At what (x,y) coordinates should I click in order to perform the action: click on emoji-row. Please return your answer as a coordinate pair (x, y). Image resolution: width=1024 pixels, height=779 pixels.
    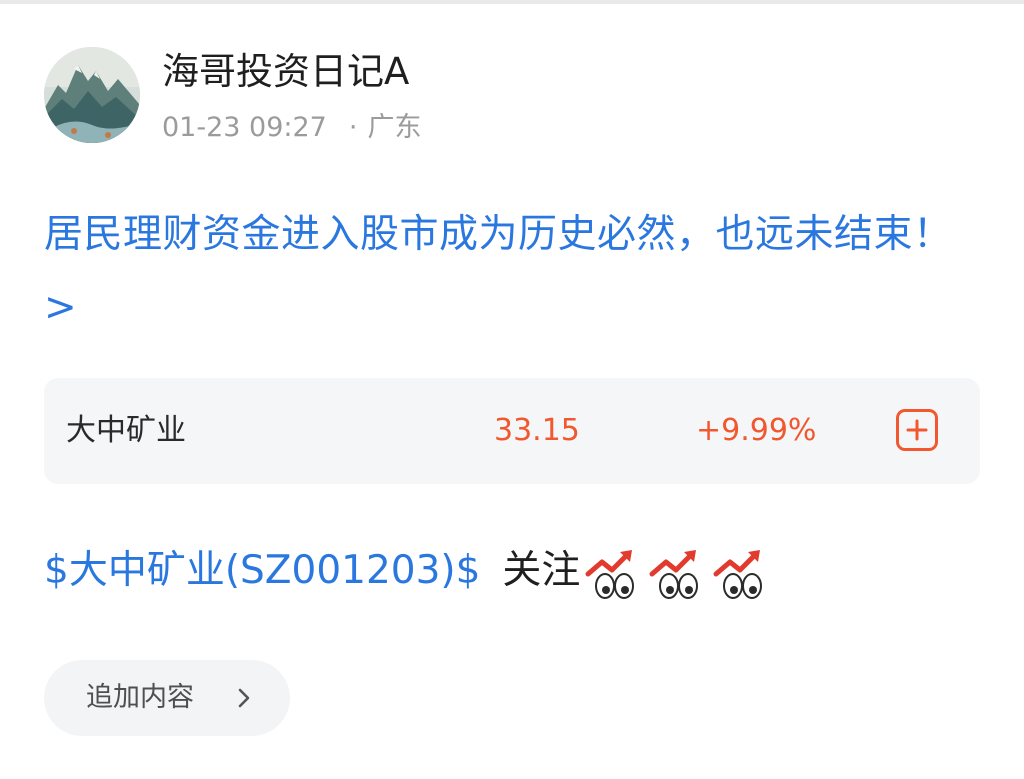
    Looking at the image, I should click on (676, 573).